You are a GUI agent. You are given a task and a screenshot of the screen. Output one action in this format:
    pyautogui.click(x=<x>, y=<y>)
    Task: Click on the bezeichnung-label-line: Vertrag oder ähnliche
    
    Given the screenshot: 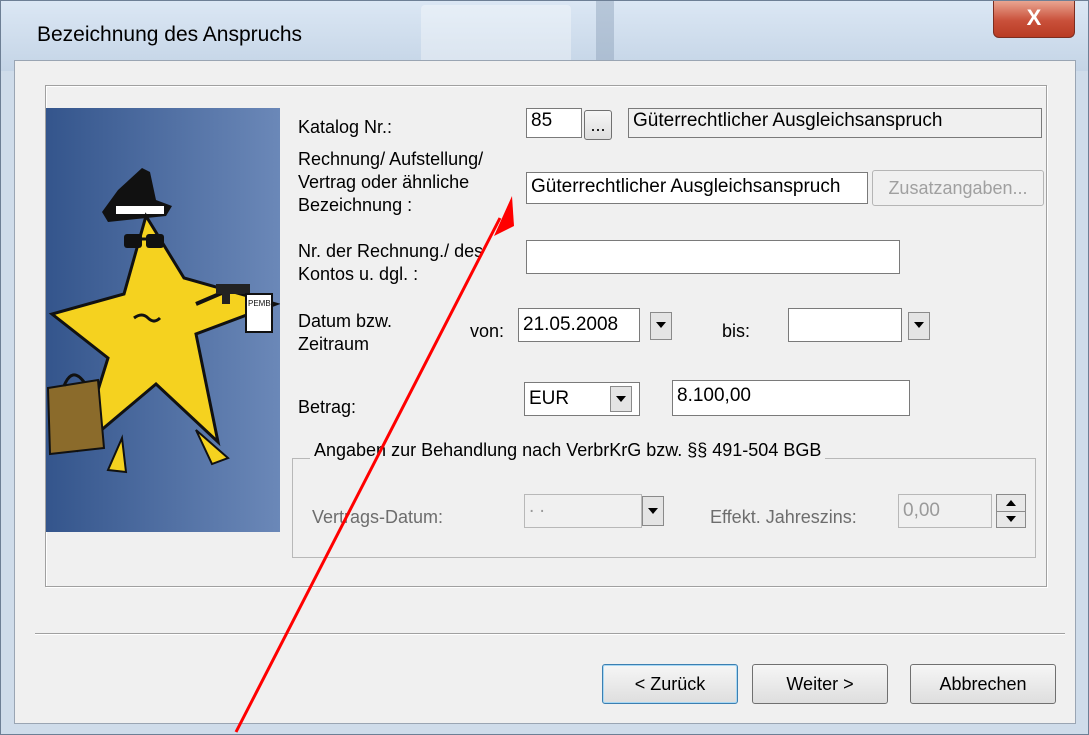 What is the action you would take?
    pyautogui.click(x=384, y=182)
    